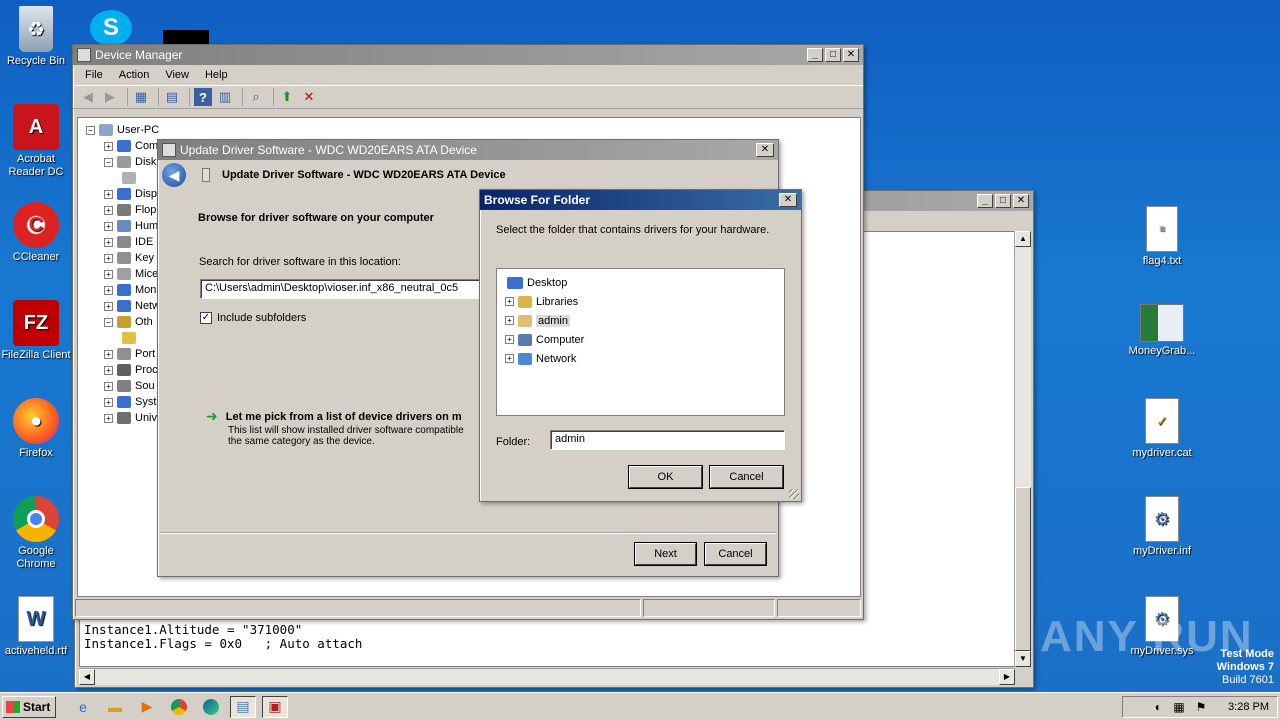 This screenshot has width=1280, height=720. I want to click on desktop-icon-mydriver-inf: ⚙ myDriver.inf, so click(1162, 527).